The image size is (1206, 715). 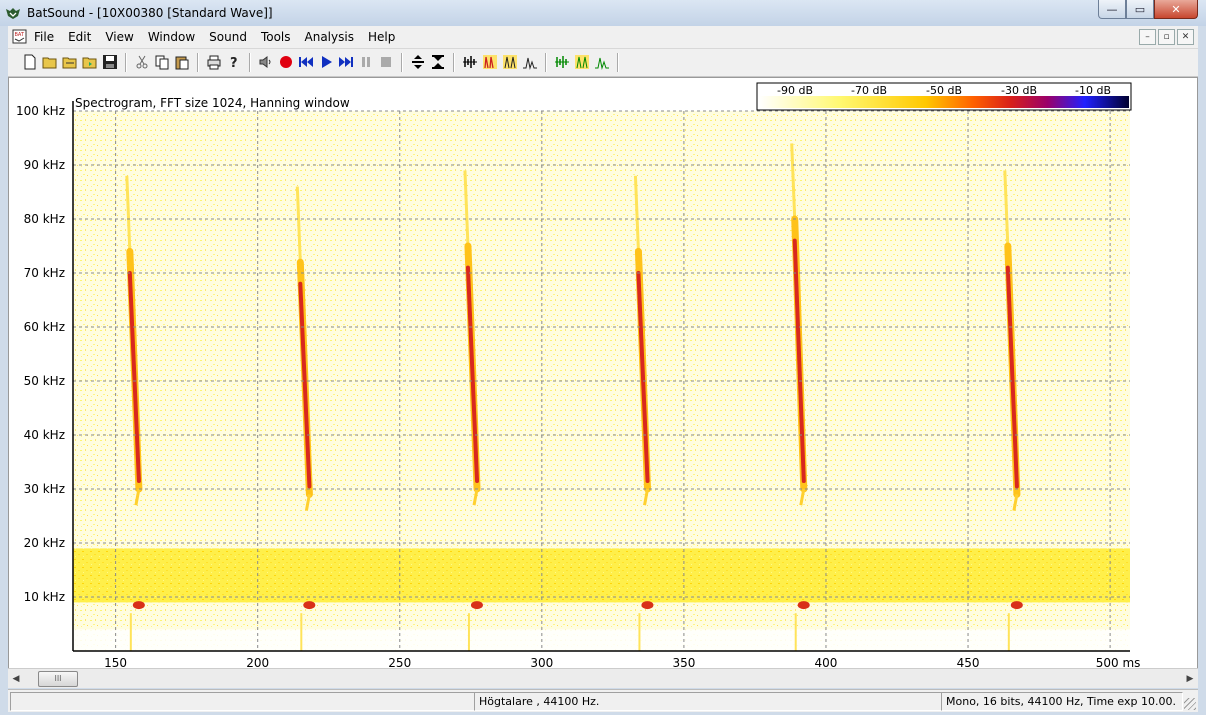 I want to click on power-spectrum-icon, so click(x=530, y=63).